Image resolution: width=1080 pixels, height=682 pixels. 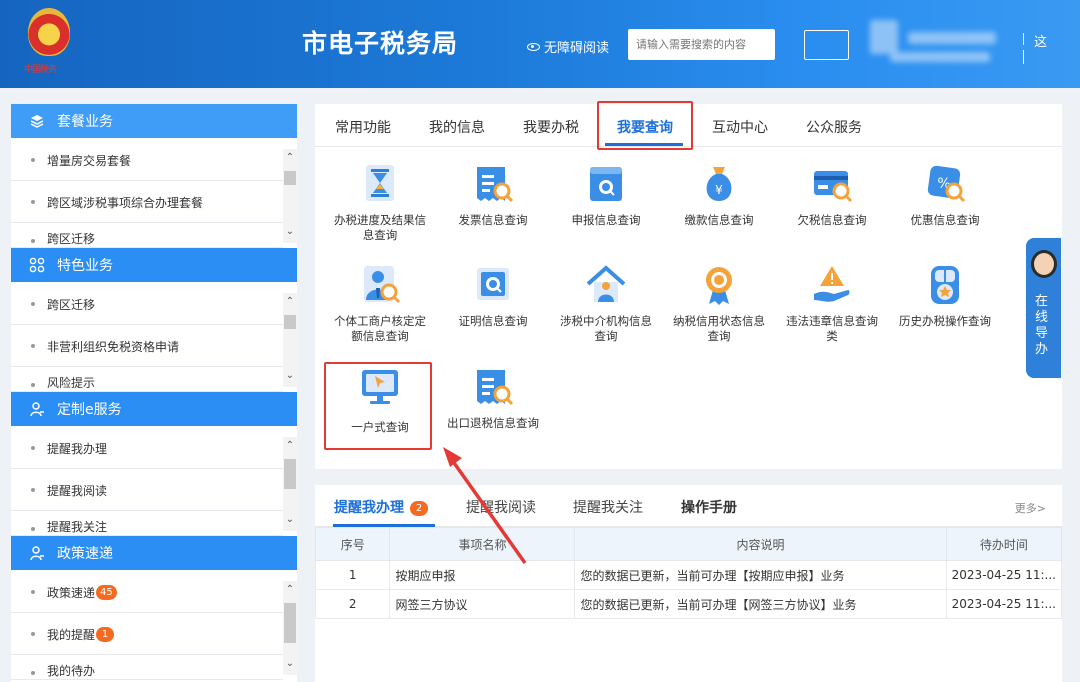 What do you see at coordinates (945, 184) in the screenshot?
I see `discount-tag-icon: %` at bounding box center [945, 184].